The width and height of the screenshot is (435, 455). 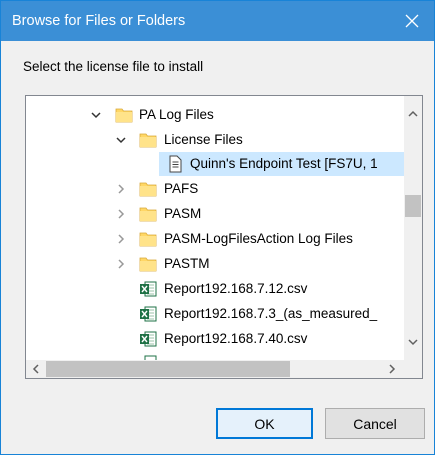 I want to click on tree-item-license-files: License Files, so click(x=215, y=140).